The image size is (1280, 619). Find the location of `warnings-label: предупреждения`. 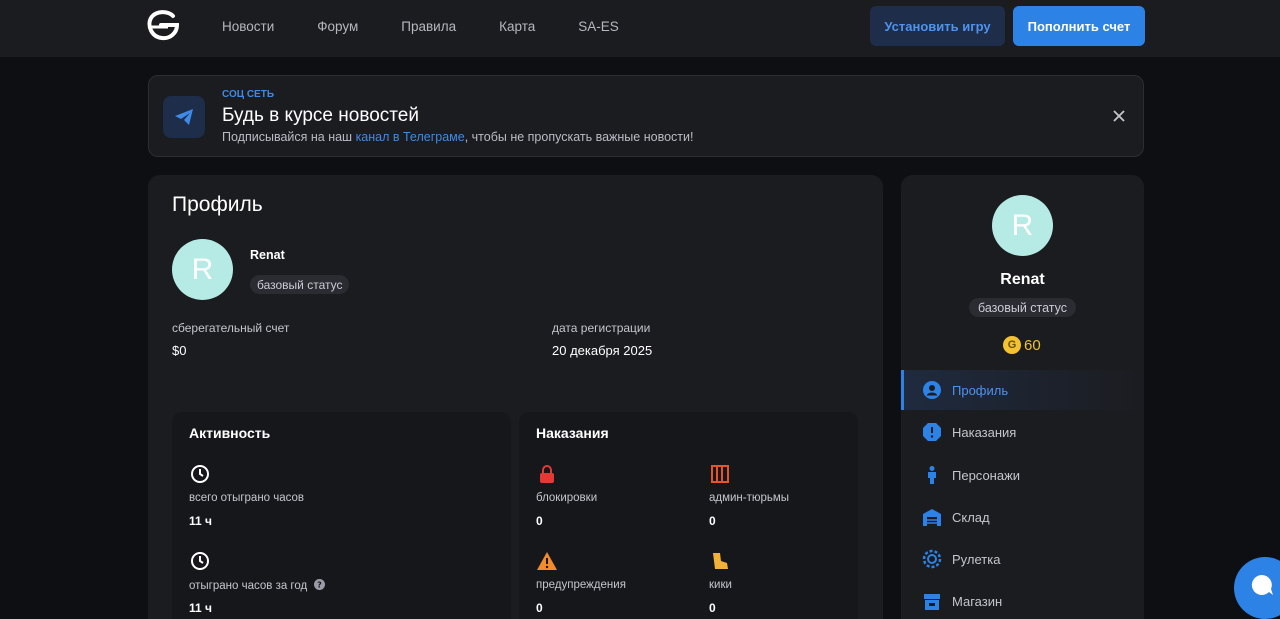

warnings-label: предупреждения is located at coordinates (581, 585).